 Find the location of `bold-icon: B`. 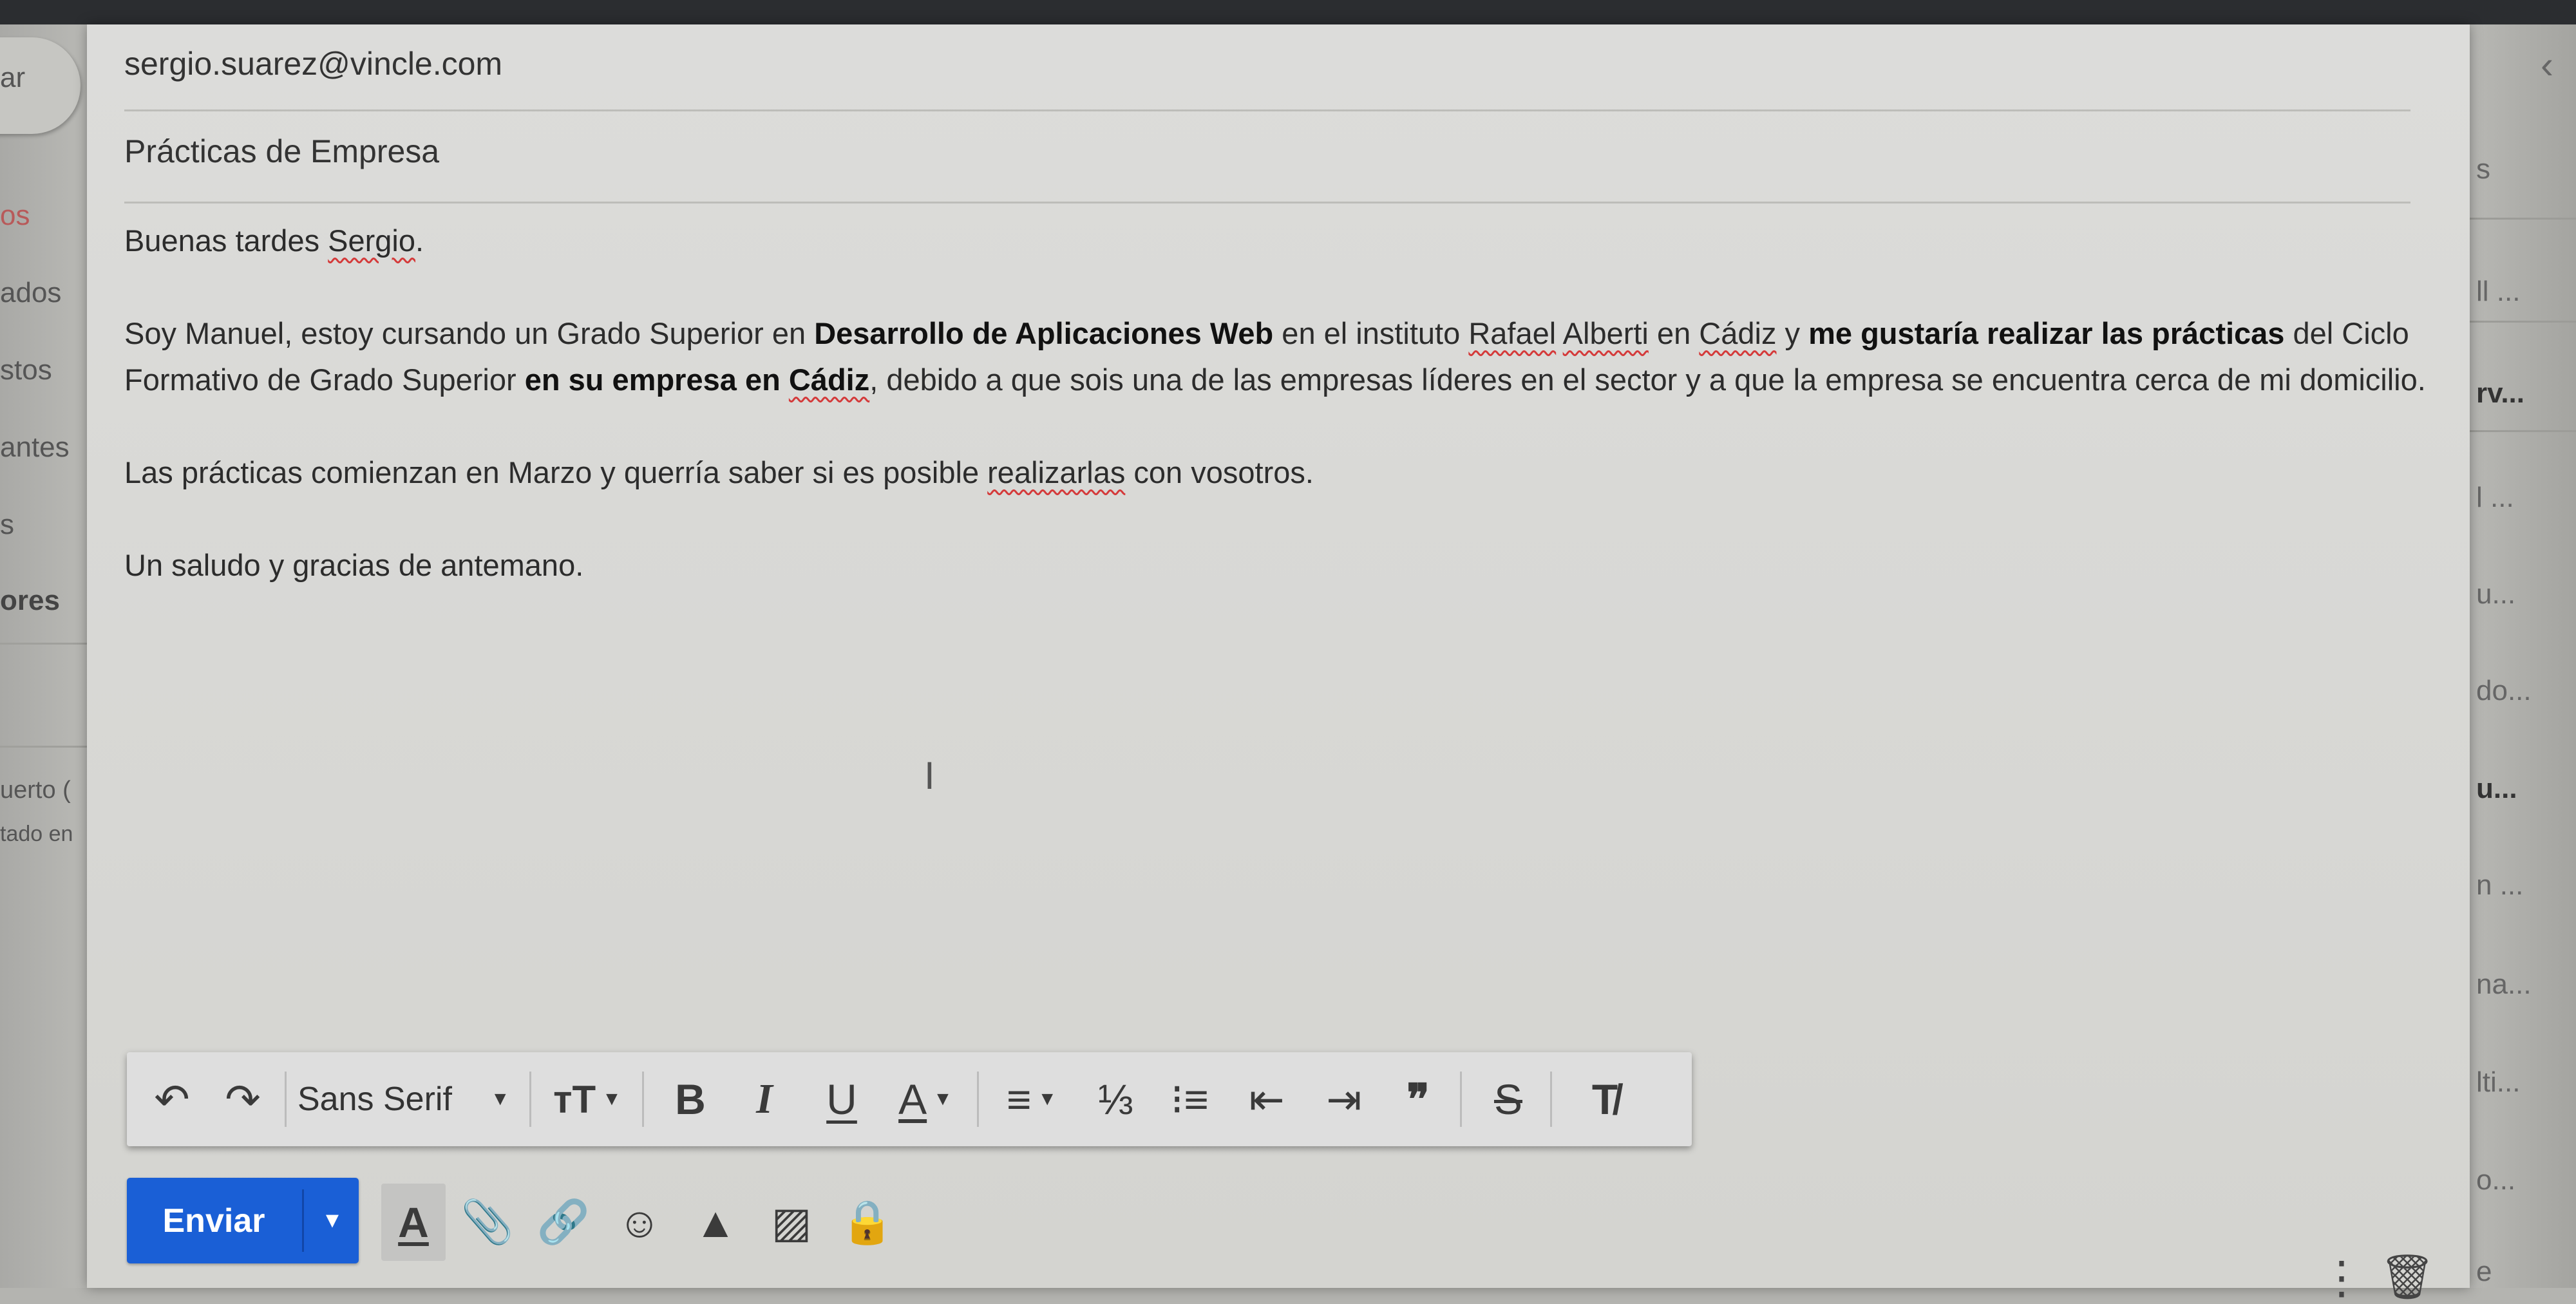

bold-icon: B is located at coordinates (690, 1099).